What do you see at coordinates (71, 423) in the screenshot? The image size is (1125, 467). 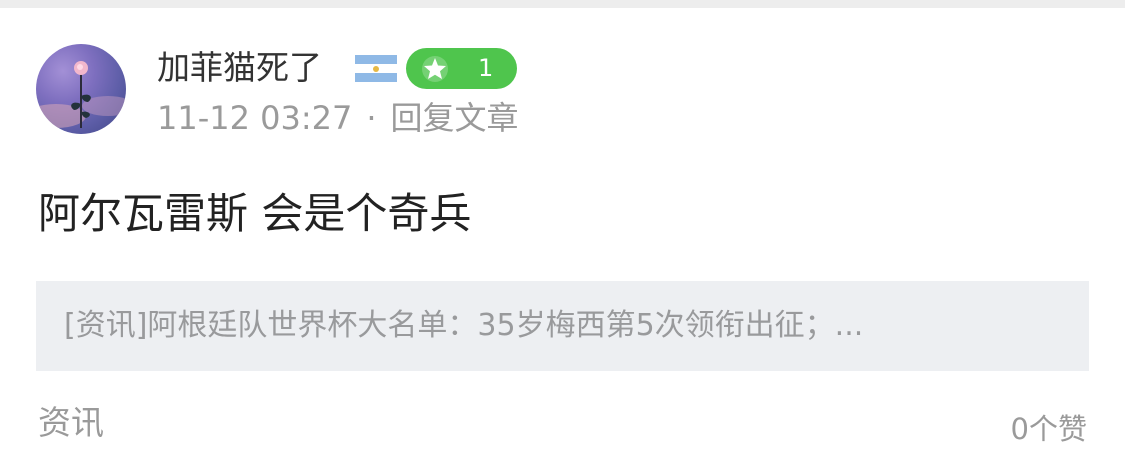 I see `category-tag: 资讯` at bounding box center [71, 423].